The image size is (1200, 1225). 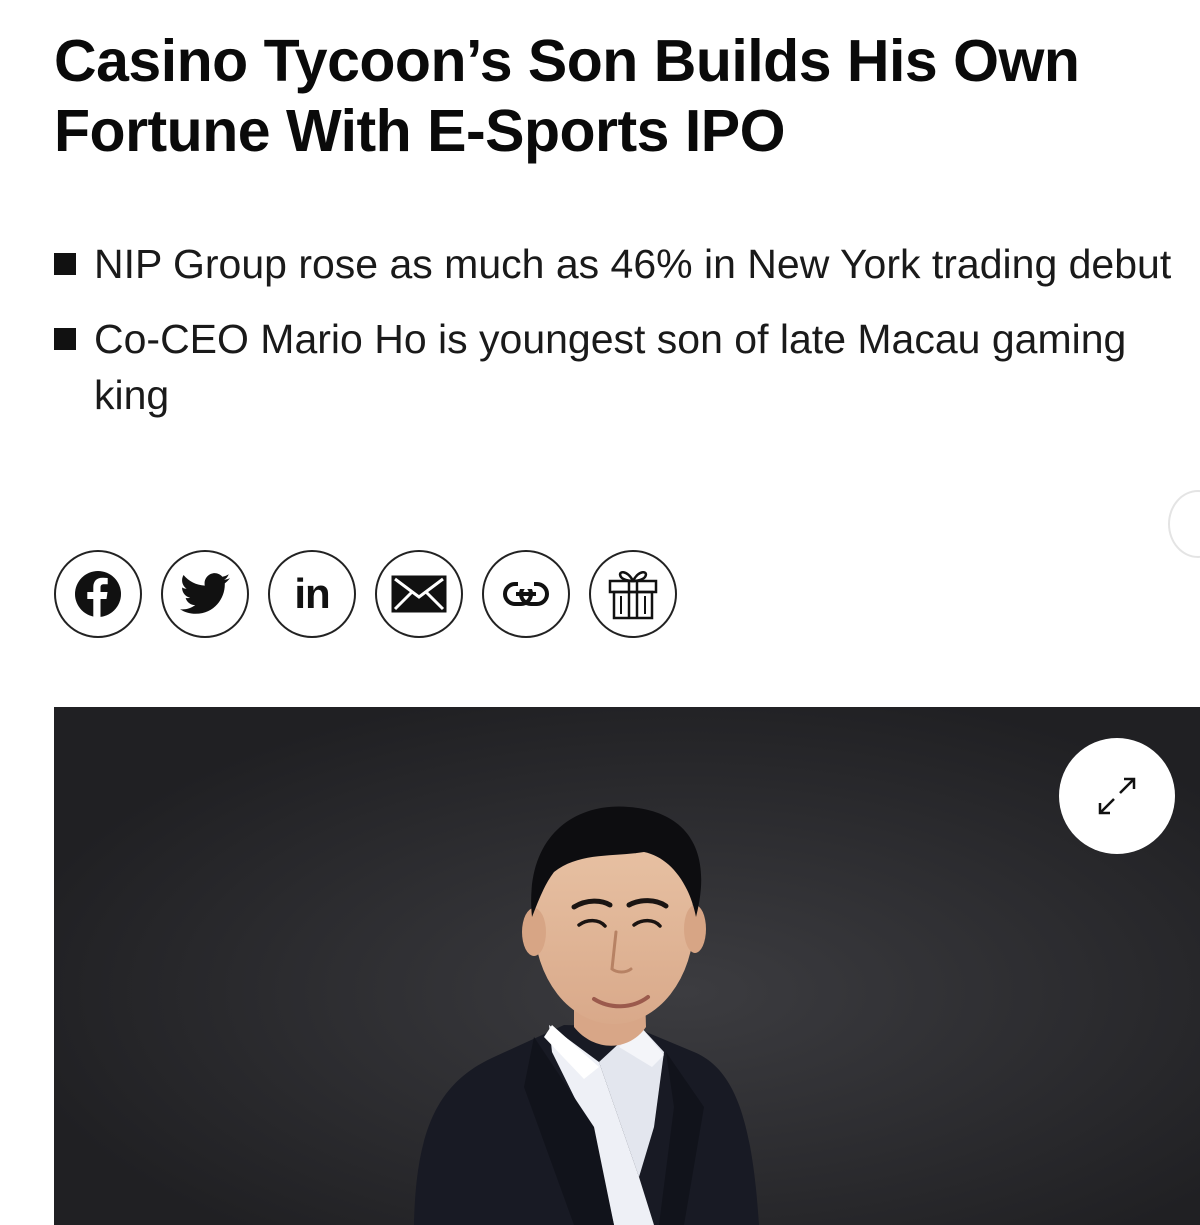 I want to click on email-icon, so click(x=419, y=594).